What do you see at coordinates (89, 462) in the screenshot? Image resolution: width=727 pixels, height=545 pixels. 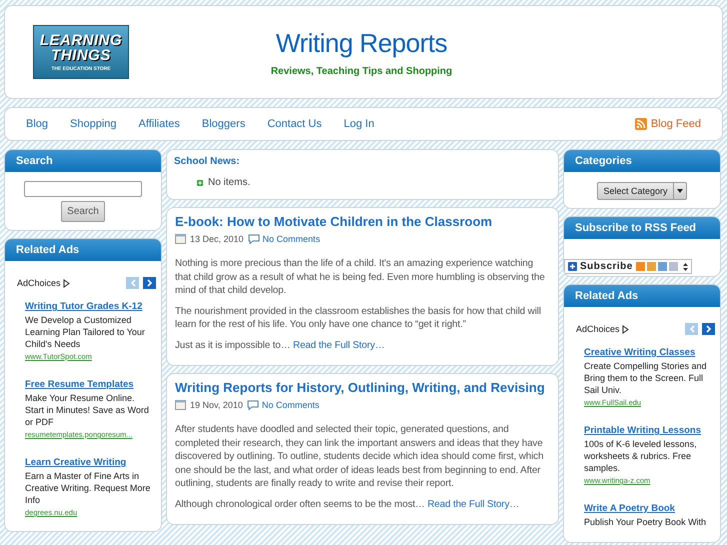 I see `ad-title-link: Learn Creative Writing` at bounding box center [89, 462].